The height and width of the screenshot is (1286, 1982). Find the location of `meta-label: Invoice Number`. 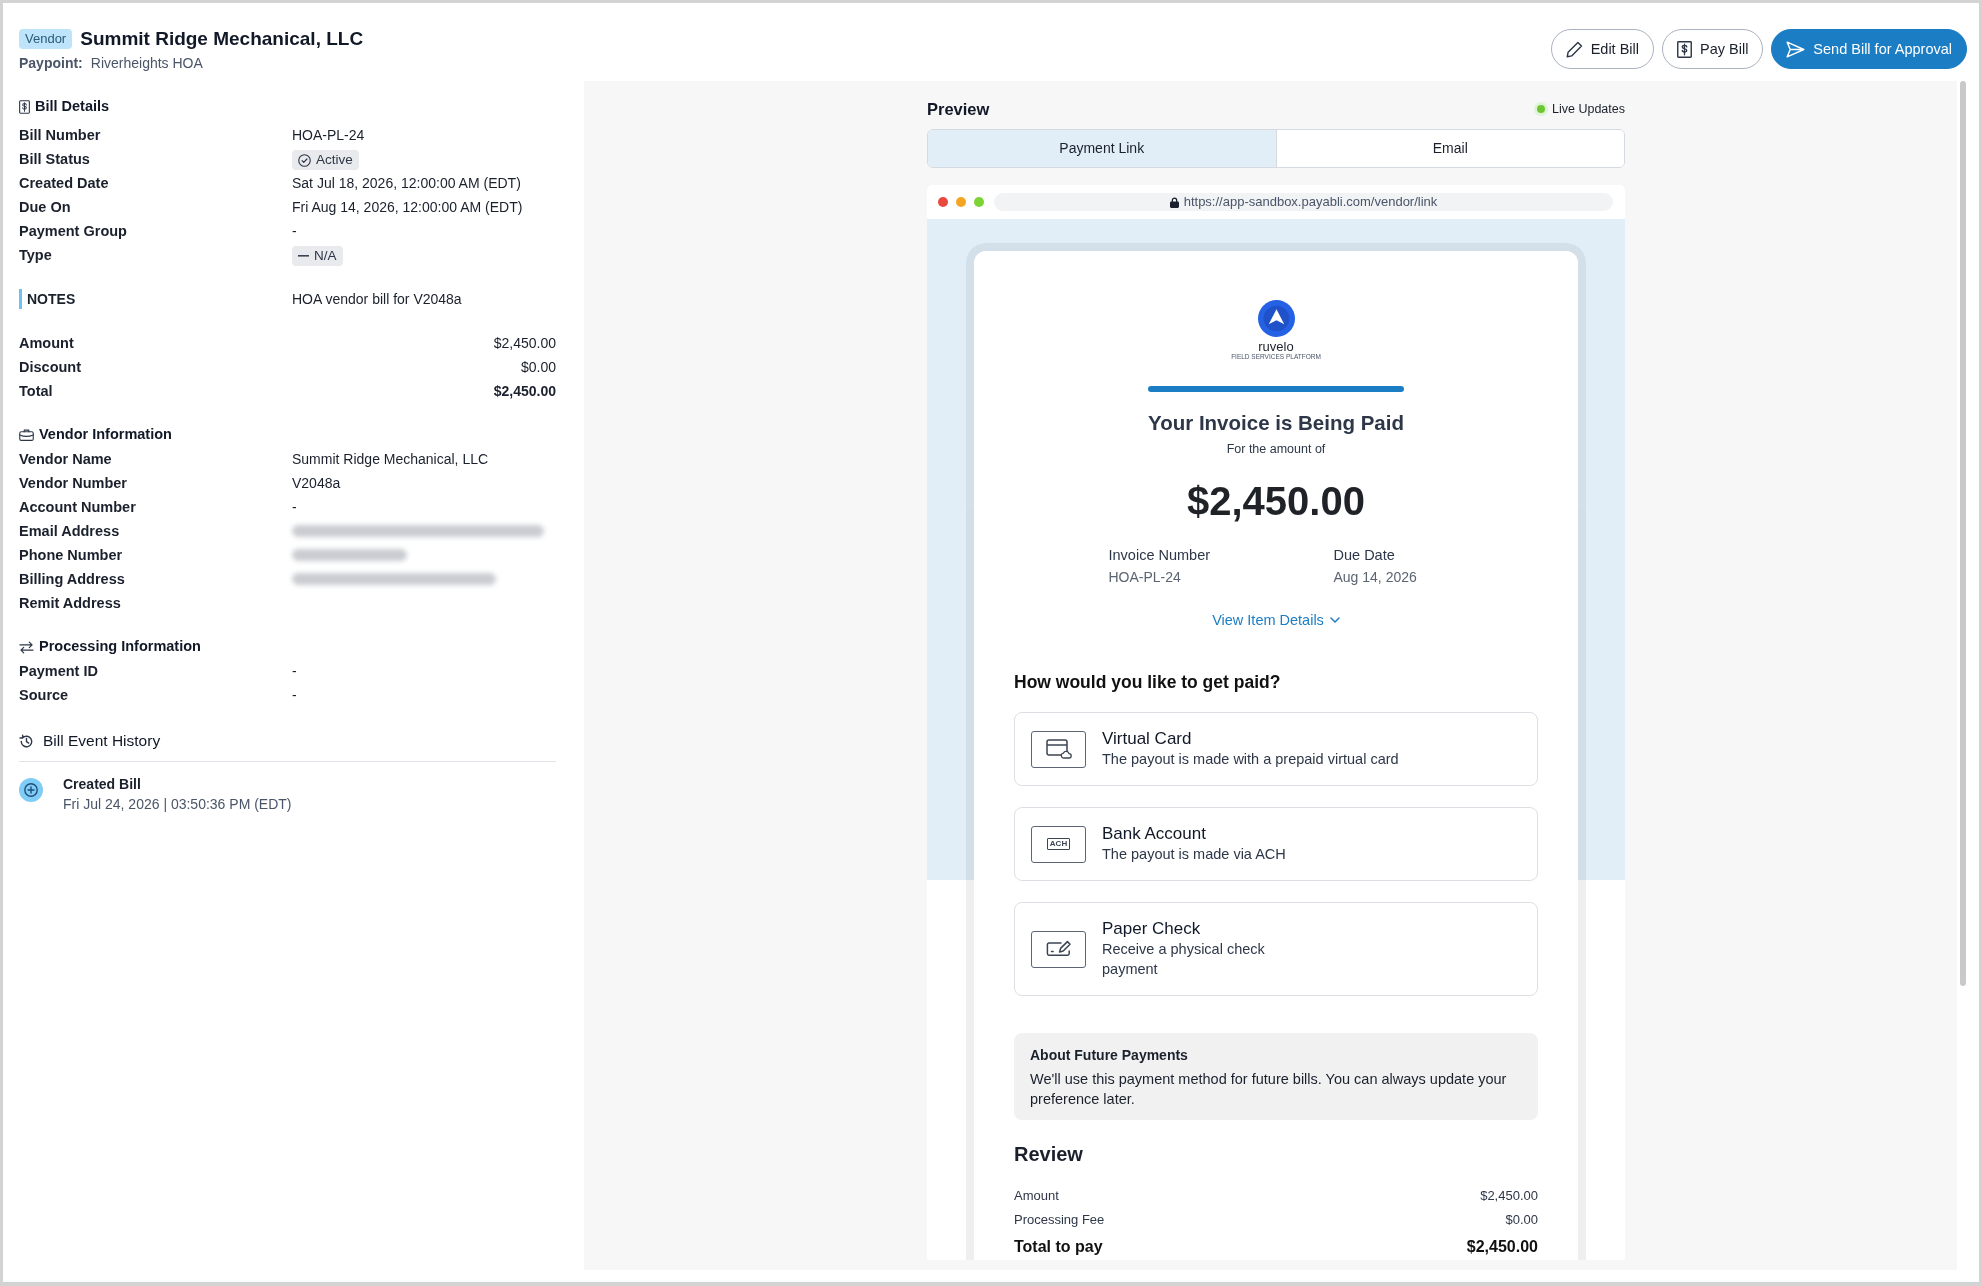

meta-label: Invoice Number is located at coordinates (1159, 555).